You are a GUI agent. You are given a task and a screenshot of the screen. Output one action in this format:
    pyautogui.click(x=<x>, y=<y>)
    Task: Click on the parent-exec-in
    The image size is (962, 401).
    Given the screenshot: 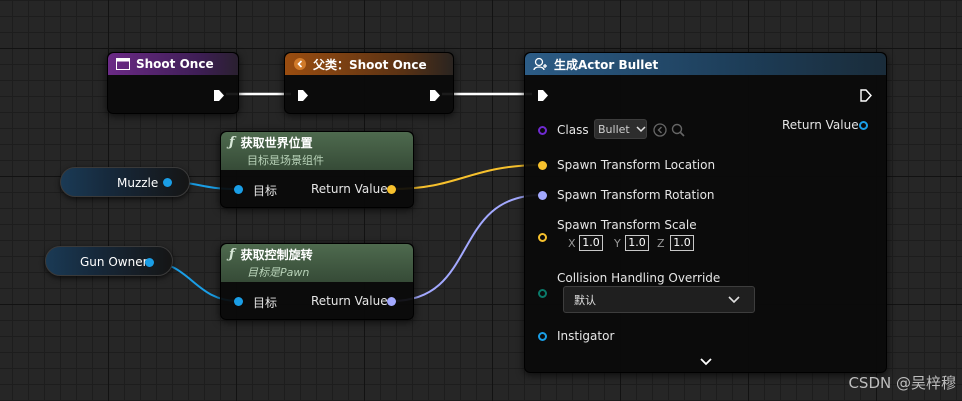 What is the action you would take?
    pyautogui.click(x=302, y=95)
    